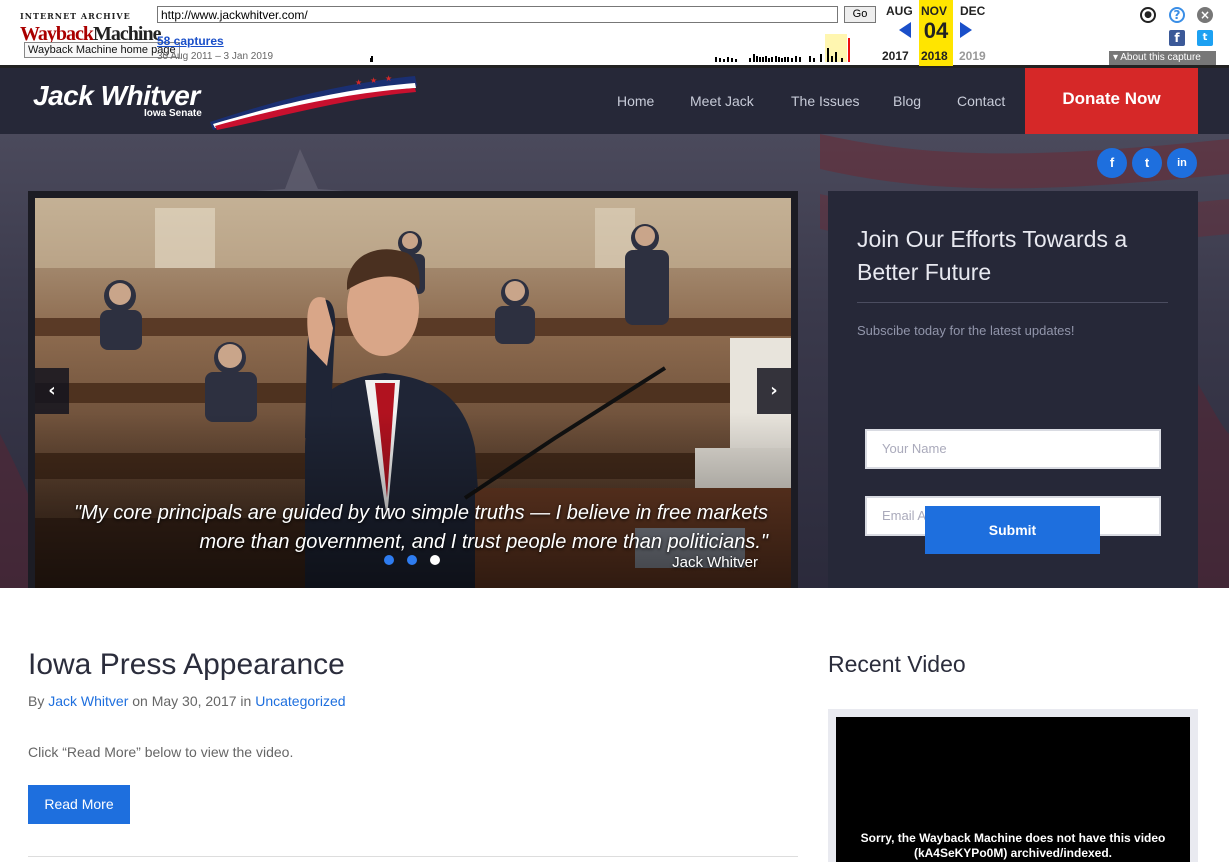 The width and height of the screenshot is (1229, 862). I want to click on facebook-icon: f, so click(1177, 38).